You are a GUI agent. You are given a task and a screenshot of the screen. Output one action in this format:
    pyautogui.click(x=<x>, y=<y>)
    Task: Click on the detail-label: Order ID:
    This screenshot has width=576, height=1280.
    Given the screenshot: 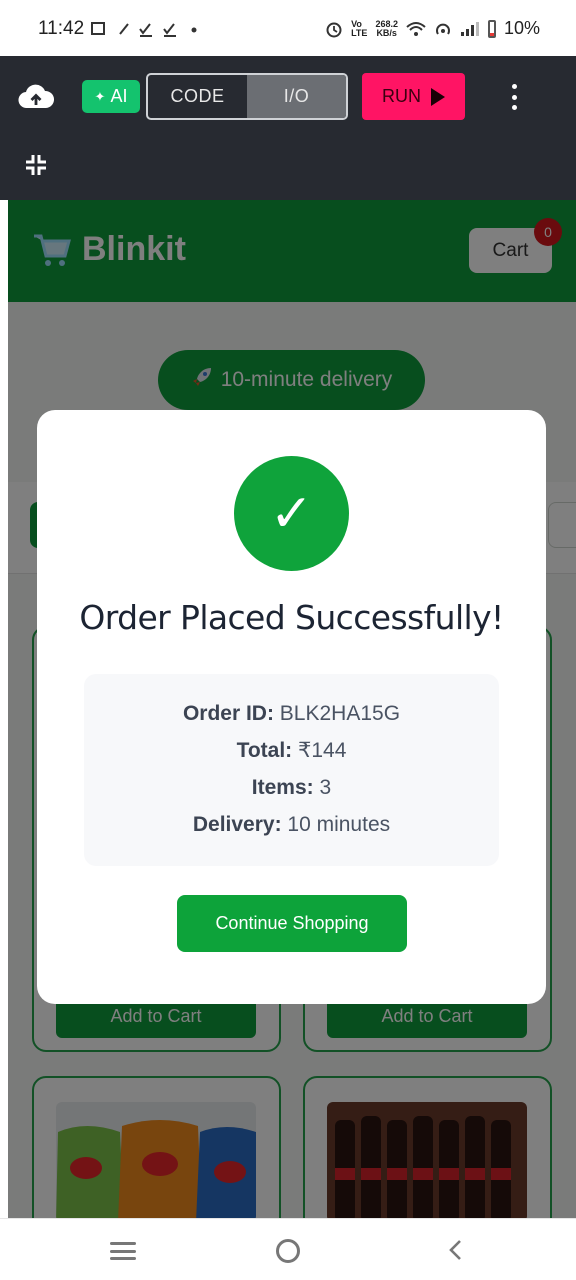 What is the action you would take?
    pyautogui.click(x=228, y=713)
    